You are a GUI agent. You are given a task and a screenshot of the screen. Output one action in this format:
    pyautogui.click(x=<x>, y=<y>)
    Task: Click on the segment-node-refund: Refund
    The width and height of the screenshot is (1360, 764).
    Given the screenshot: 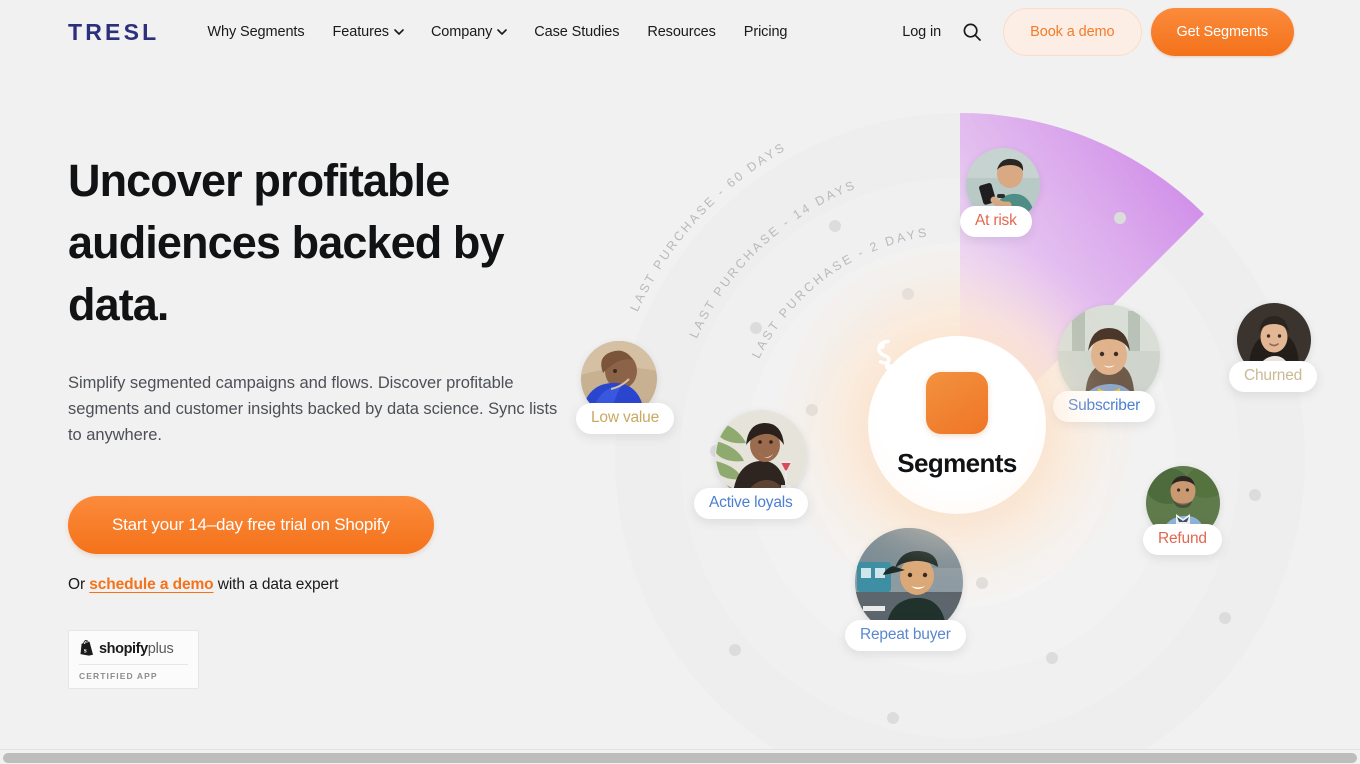 What is the action you would take?
    pyautogui.click(x=1182, y=510)
    